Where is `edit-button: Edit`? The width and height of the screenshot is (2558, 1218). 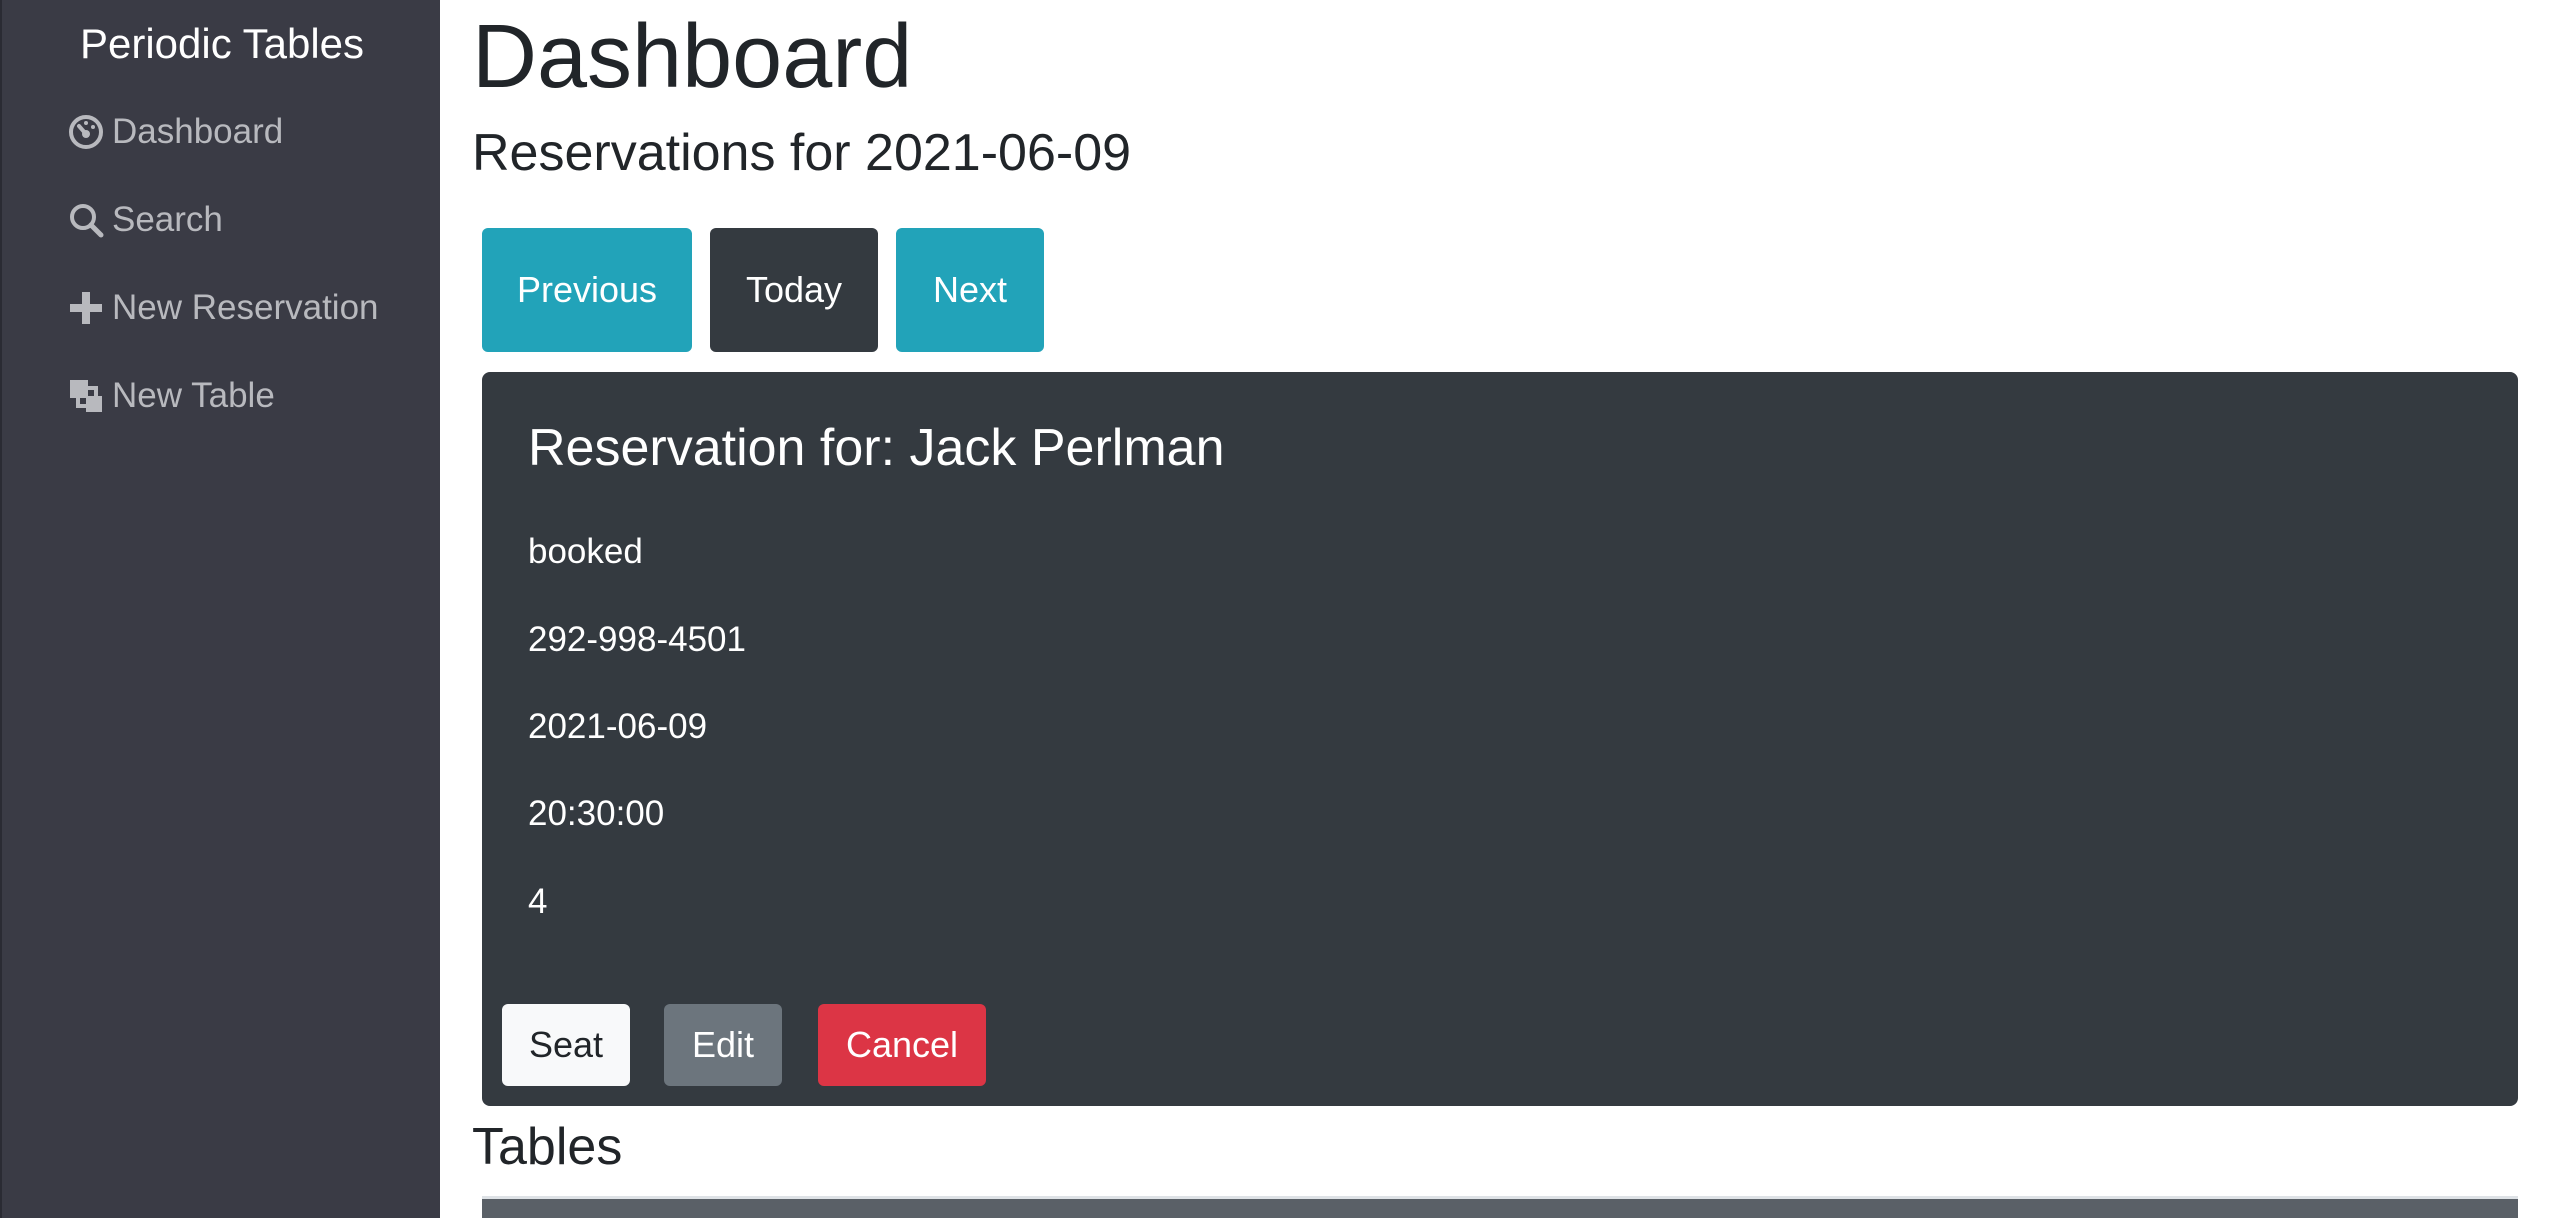
edit-button: Edit is located at coordinates (723, 1045).